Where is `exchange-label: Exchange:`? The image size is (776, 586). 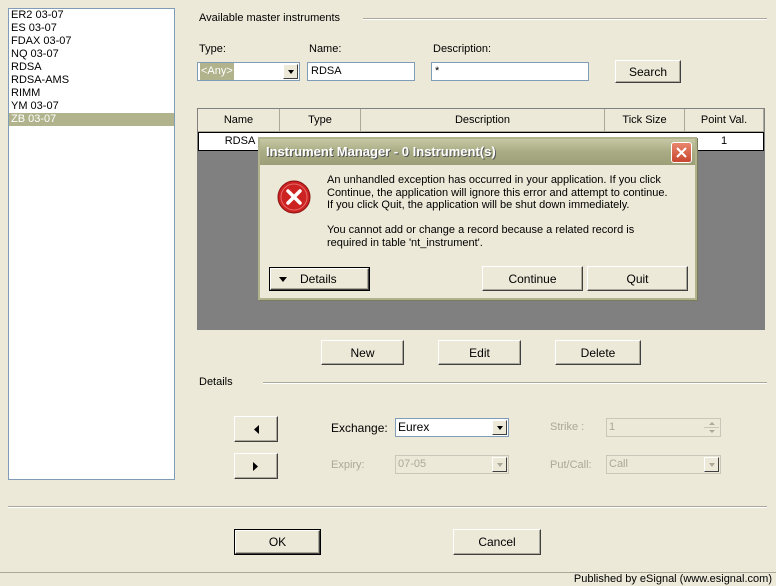
exchange-label: Exchange: is located at coordinates (359, 428).